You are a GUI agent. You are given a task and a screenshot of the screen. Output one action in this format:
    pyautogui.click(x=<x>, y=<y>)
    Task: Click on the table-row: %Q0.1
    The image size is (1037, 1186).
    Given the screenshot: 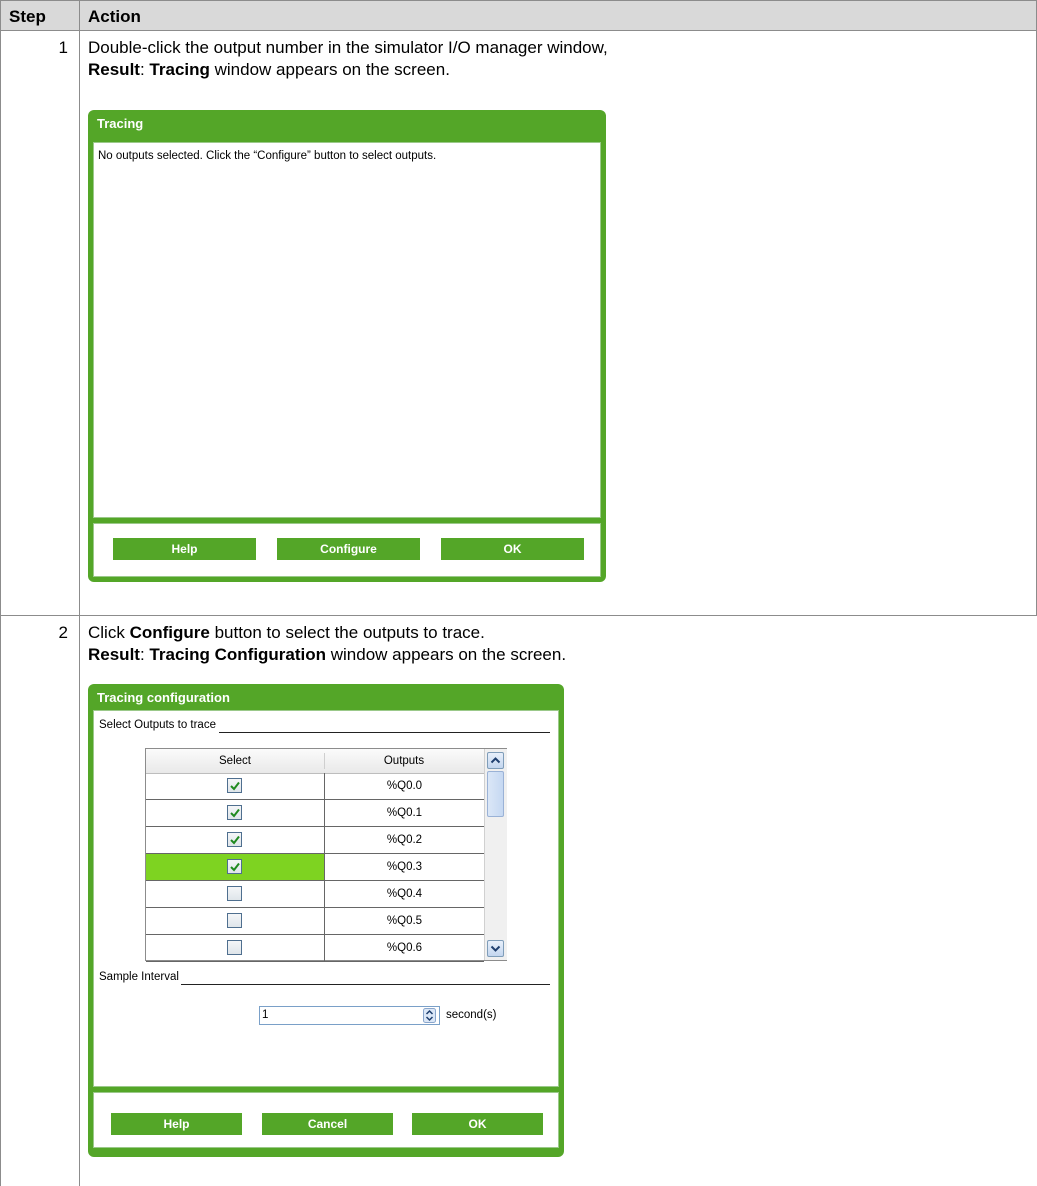 What is the action you would take?
    pyautogui.click(x=315, y=814)
    